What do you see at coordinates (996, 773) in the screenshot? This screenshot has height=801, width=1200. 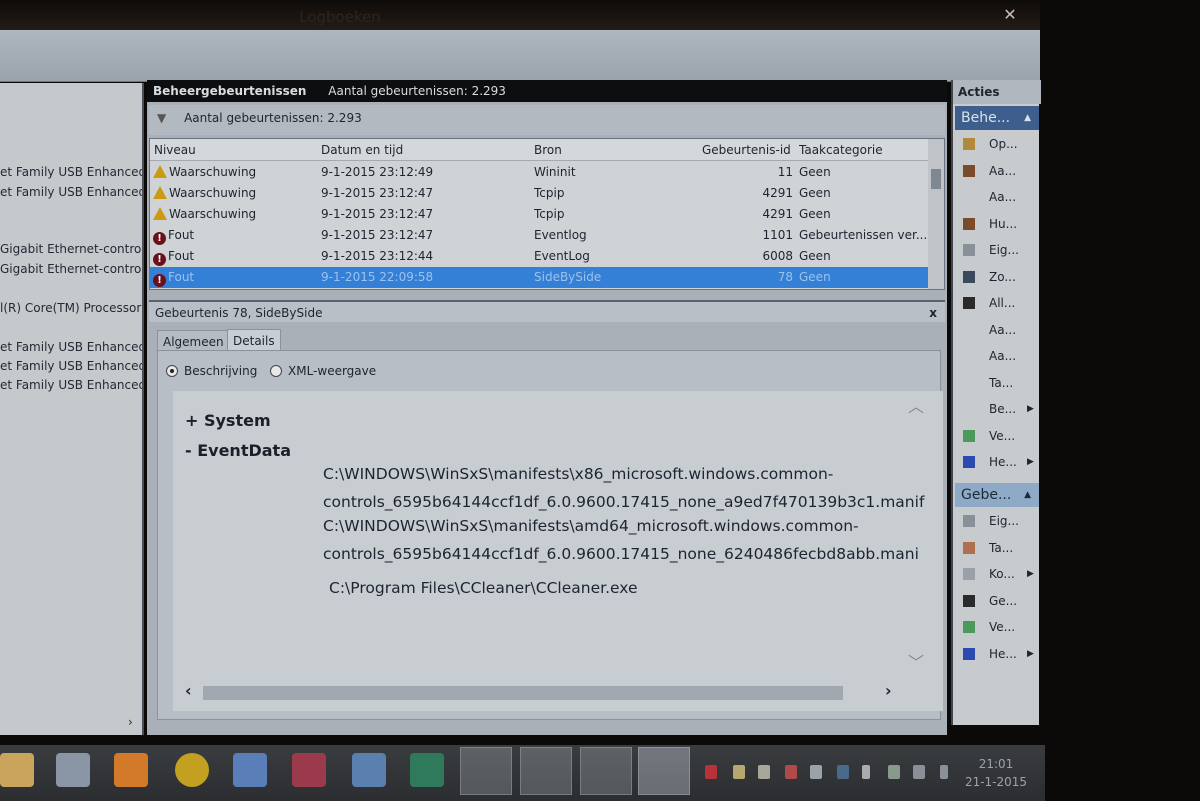 I see `clock: 21:01 21-1-2015` at bounding box center [996, 773].